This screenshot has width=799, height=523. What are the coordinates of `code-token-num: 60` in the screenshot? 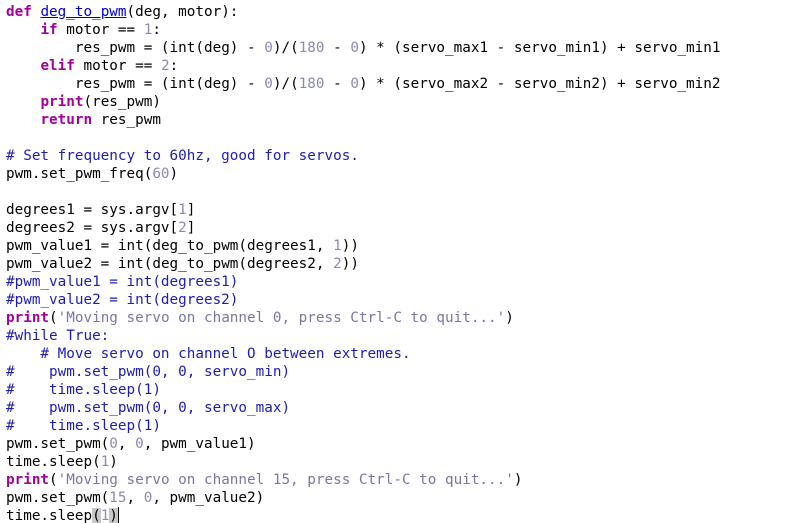 It's located at (161, 174).